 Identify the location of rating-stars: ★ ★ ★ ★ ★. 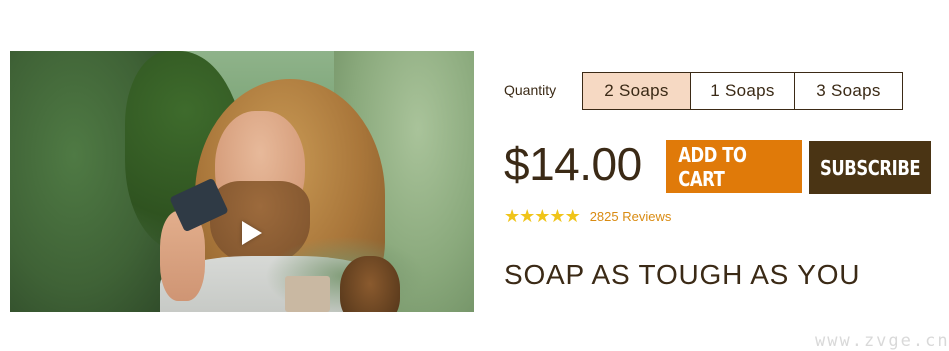
(542, 216).